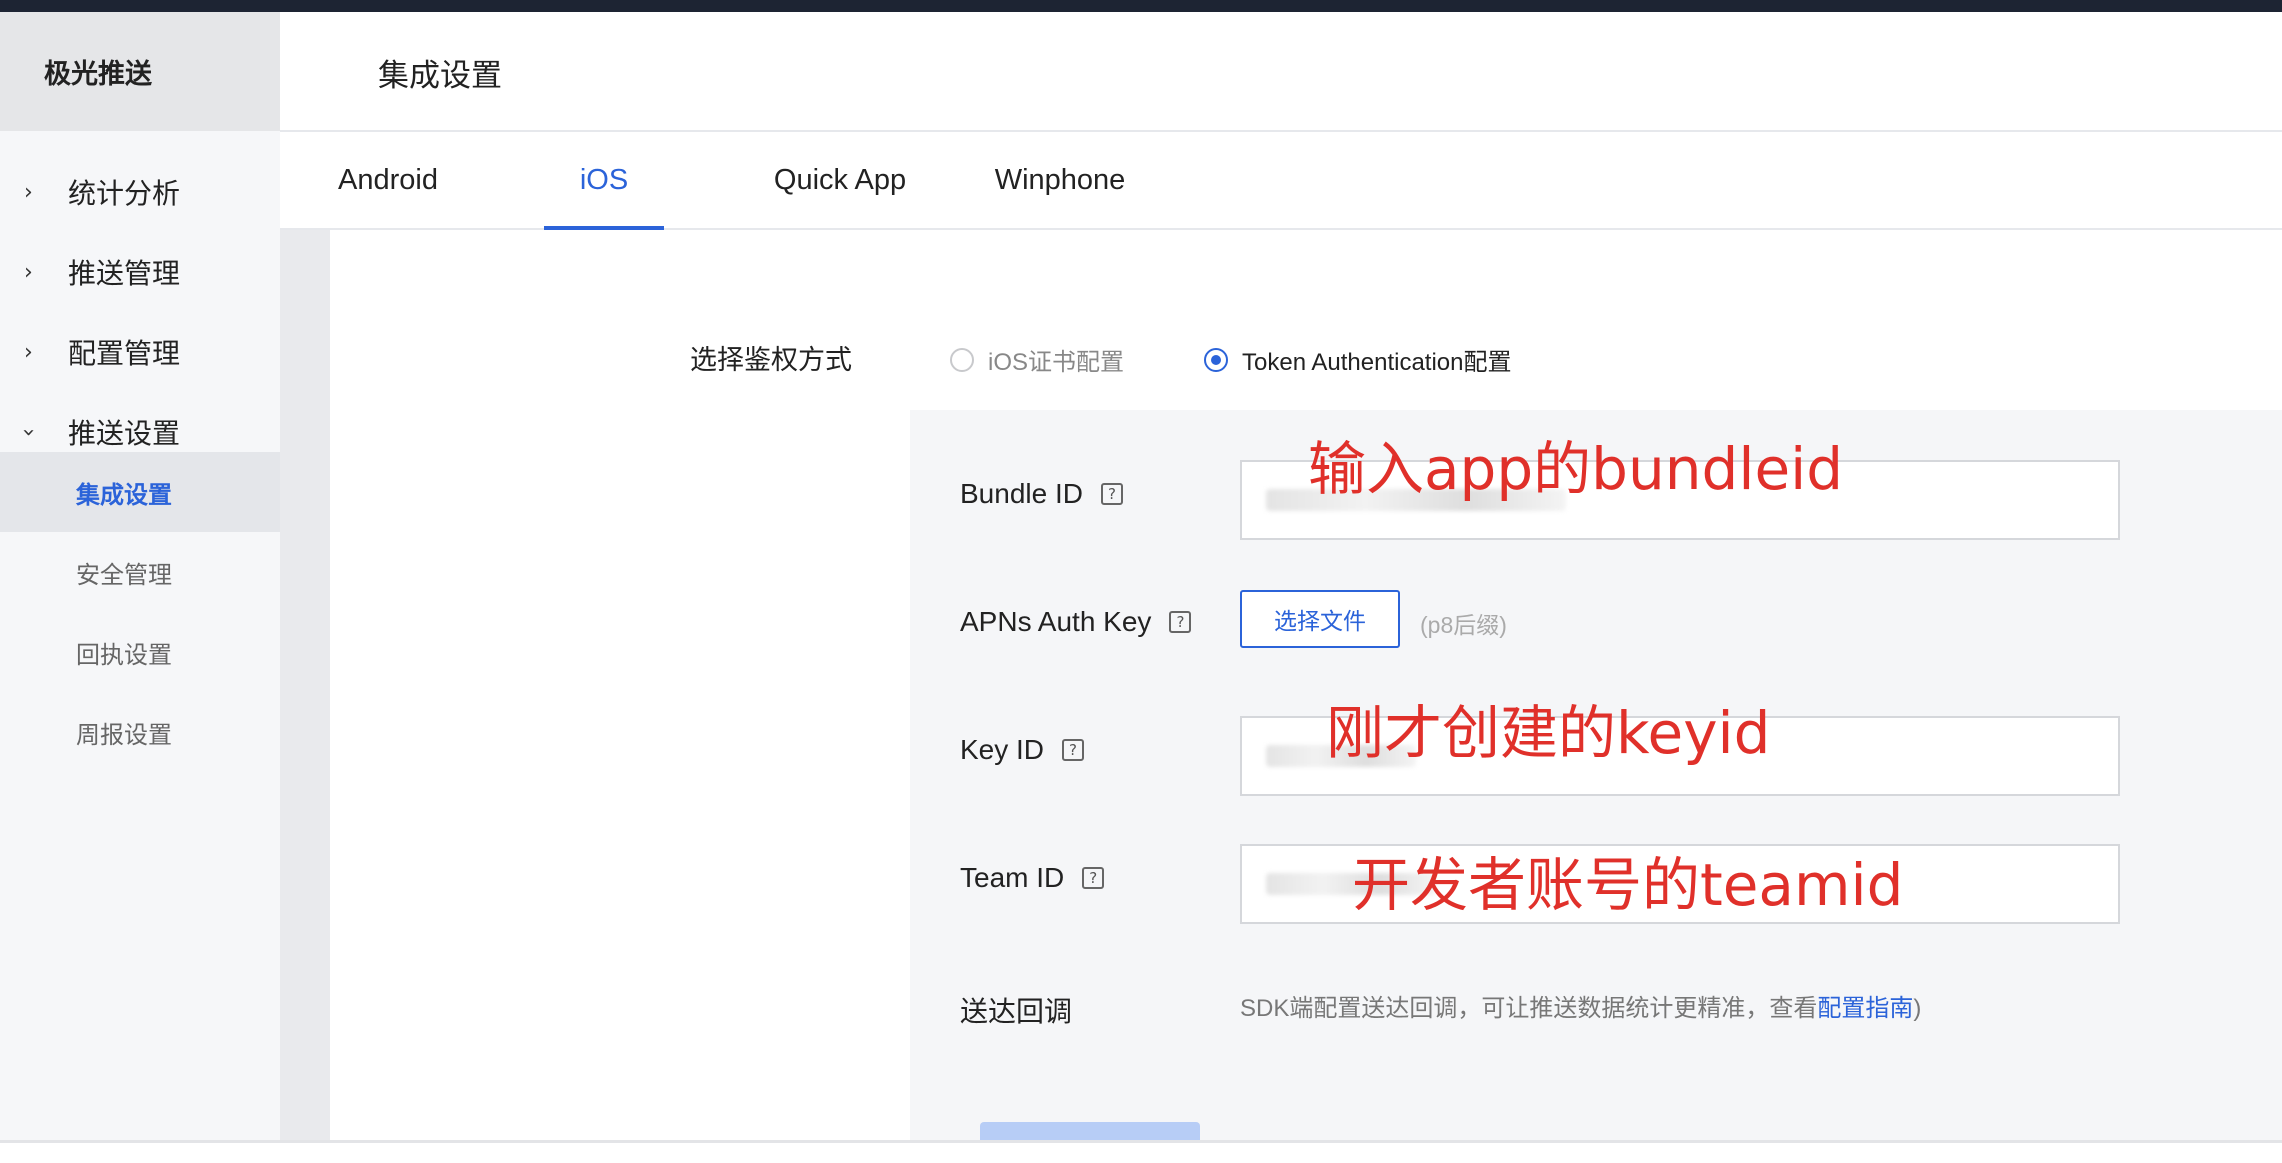  I want to click on sidebar-subitem-integration: 集成设置, so click(140, 492).